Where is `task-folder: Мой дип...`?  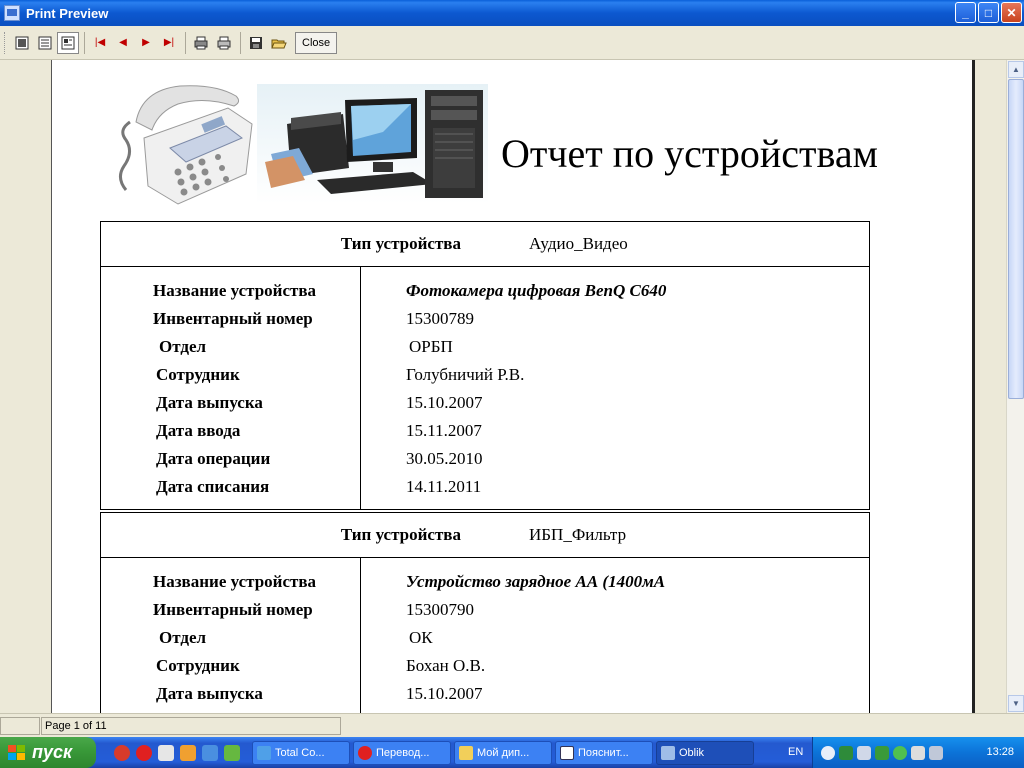
task-folder: Мой дип... is located at coordinates (503, 752).